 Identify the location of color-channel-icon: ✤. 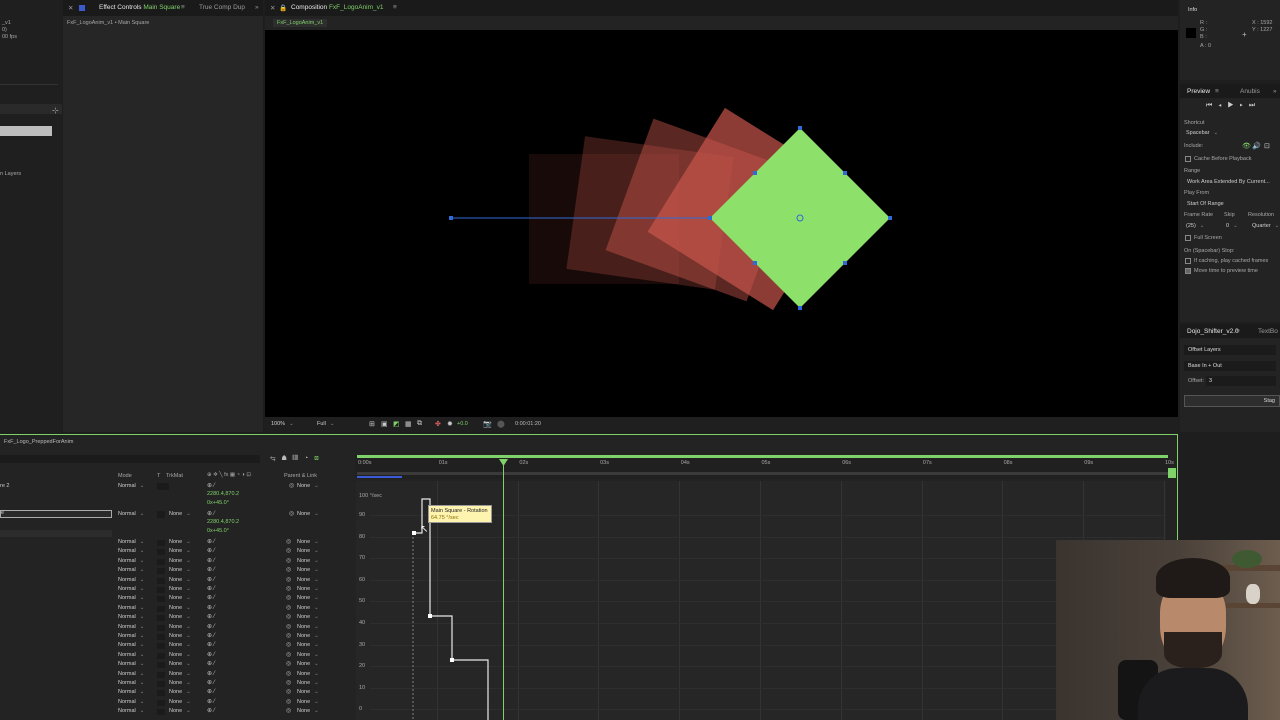
(438, 424).